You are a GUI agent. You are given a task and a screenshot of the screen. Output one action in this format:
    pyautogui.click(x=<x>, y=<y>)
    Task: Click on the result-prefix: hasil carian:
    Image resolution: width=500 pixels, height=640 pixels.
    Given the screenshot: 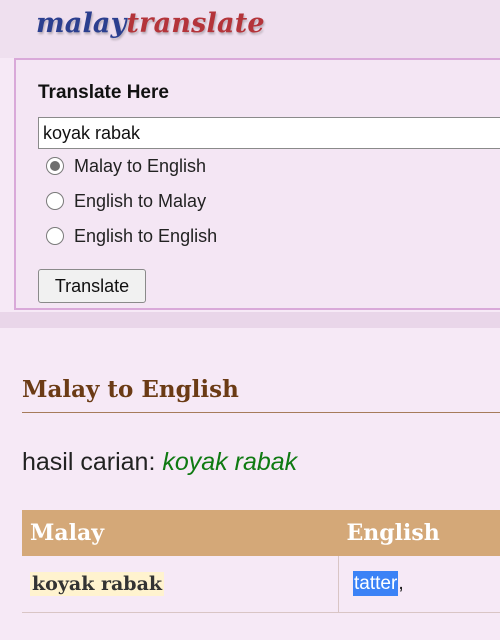 What is the action you would take?
    pyautogui.click(x=89, y=462)
    